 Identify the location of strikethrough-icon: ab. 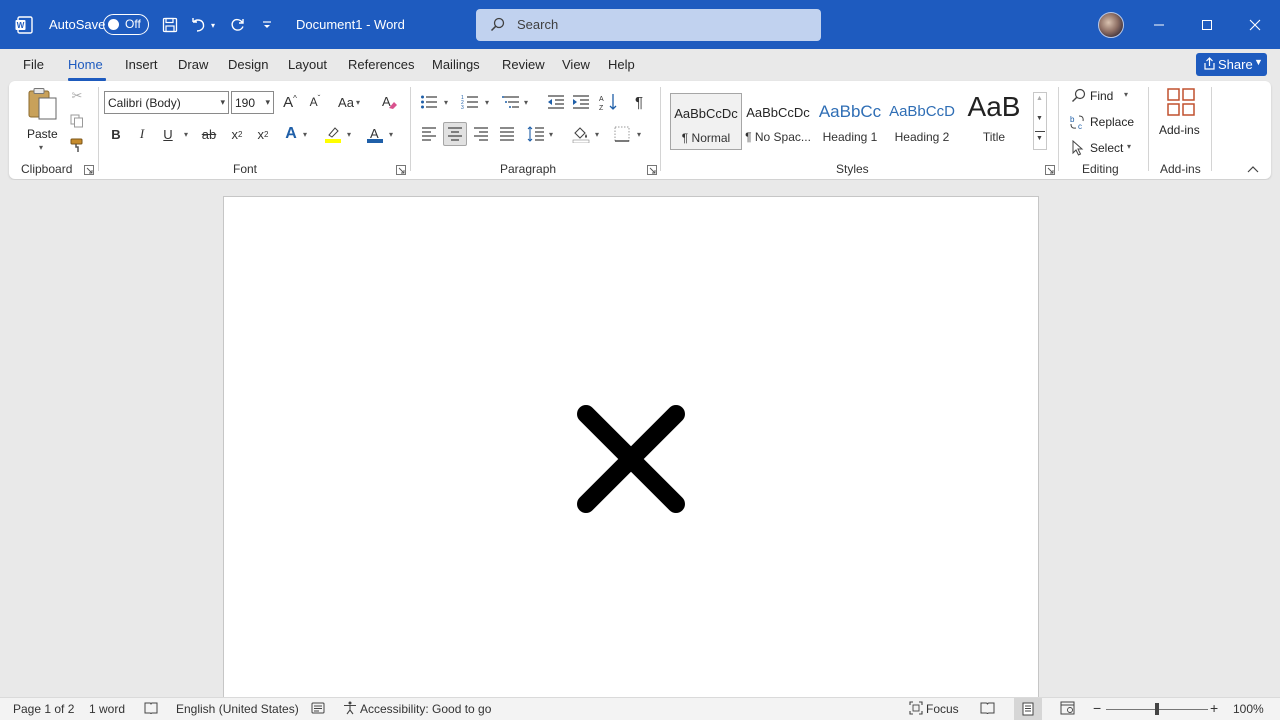
(209, 134).